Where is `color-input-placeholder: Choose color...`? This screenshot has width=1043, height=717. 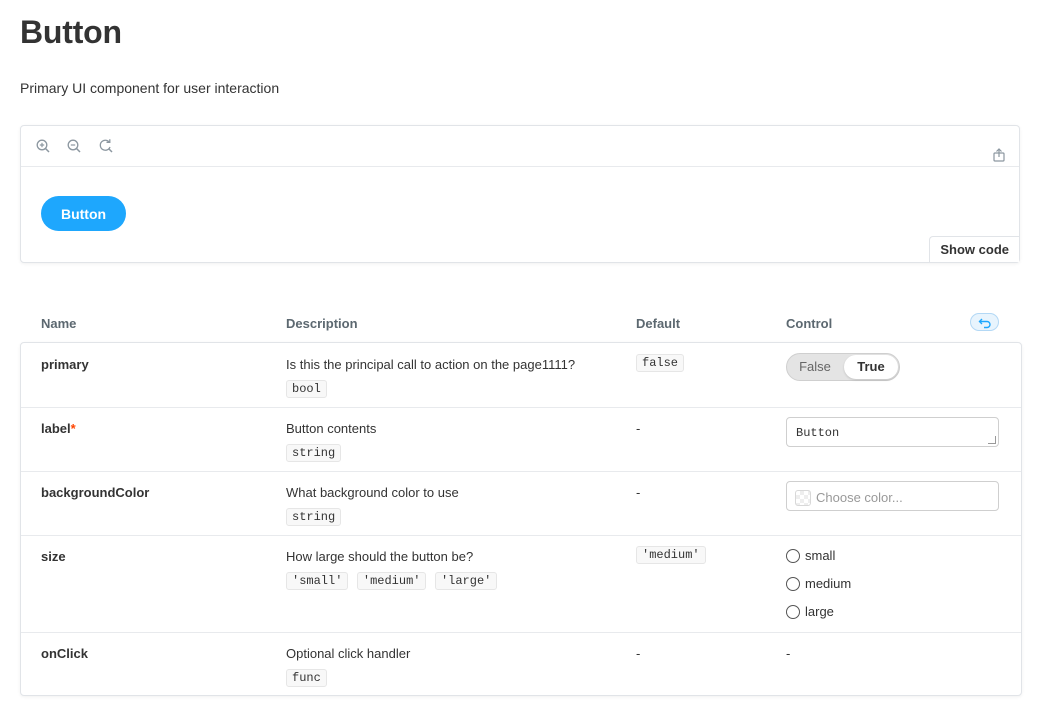
color-input-placeholder: Choose color... is located at coordinates (859, 497).